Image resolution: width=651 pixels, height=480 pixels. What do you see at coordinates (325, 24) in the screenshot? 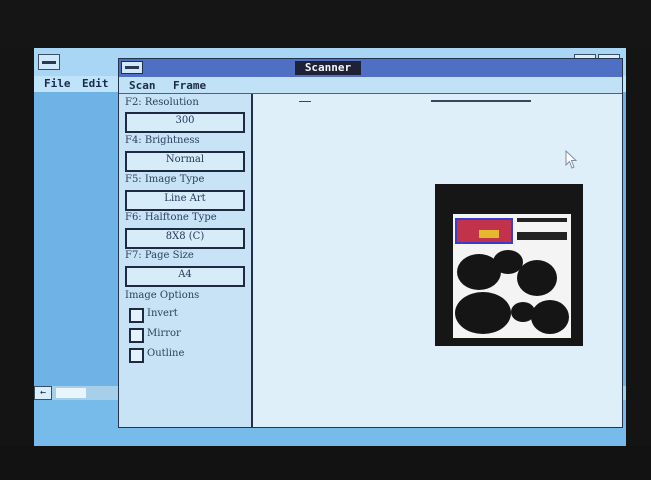
I see `monitor-bezel-top` at bounding box center [325, 24].